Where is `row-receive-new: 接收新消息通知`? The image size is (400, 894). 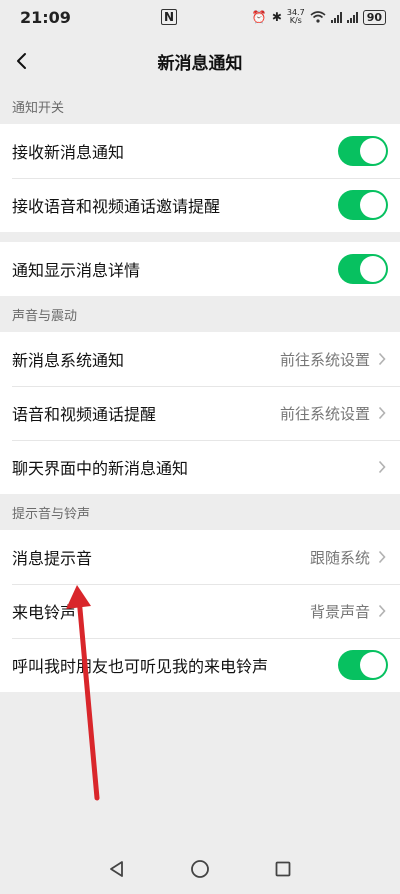 row-receive-new: 接收新消息通知 is located at coordinates (200, 151).